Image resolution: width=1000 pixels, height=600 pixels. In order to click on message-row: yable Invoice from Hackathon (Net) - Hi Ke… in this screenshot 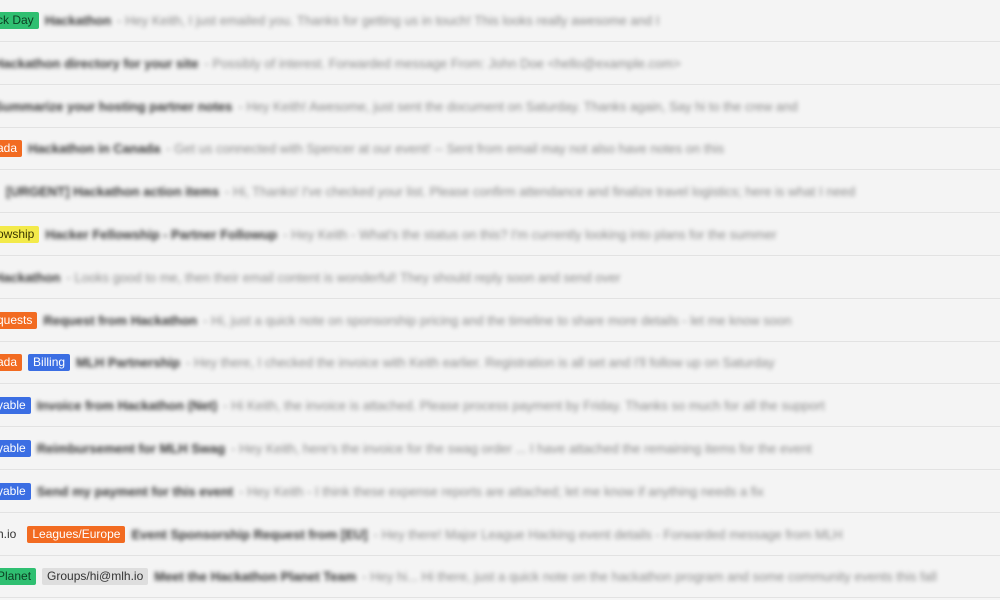, I will do `click(500, 406)`.